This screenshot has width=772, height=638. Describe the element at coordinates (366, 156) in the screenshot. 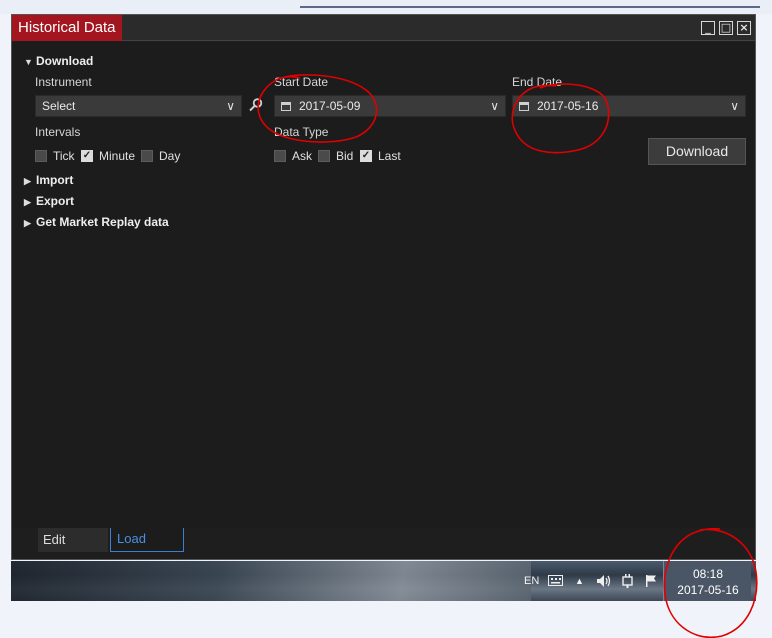

I see `checkbox-last: ✓` at that location.